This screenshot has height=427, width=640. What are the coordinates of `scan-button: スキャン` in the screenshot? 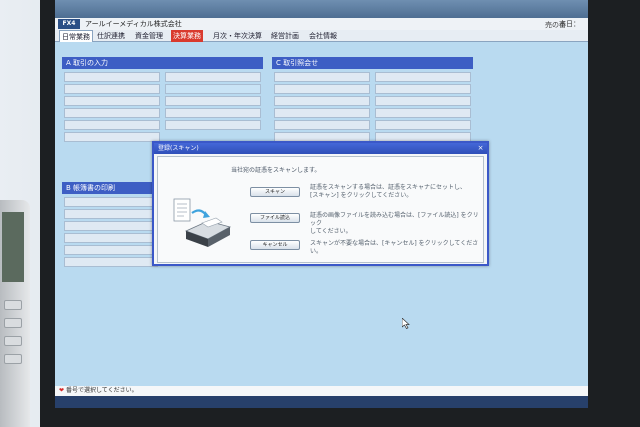 It's located at (275, 192).